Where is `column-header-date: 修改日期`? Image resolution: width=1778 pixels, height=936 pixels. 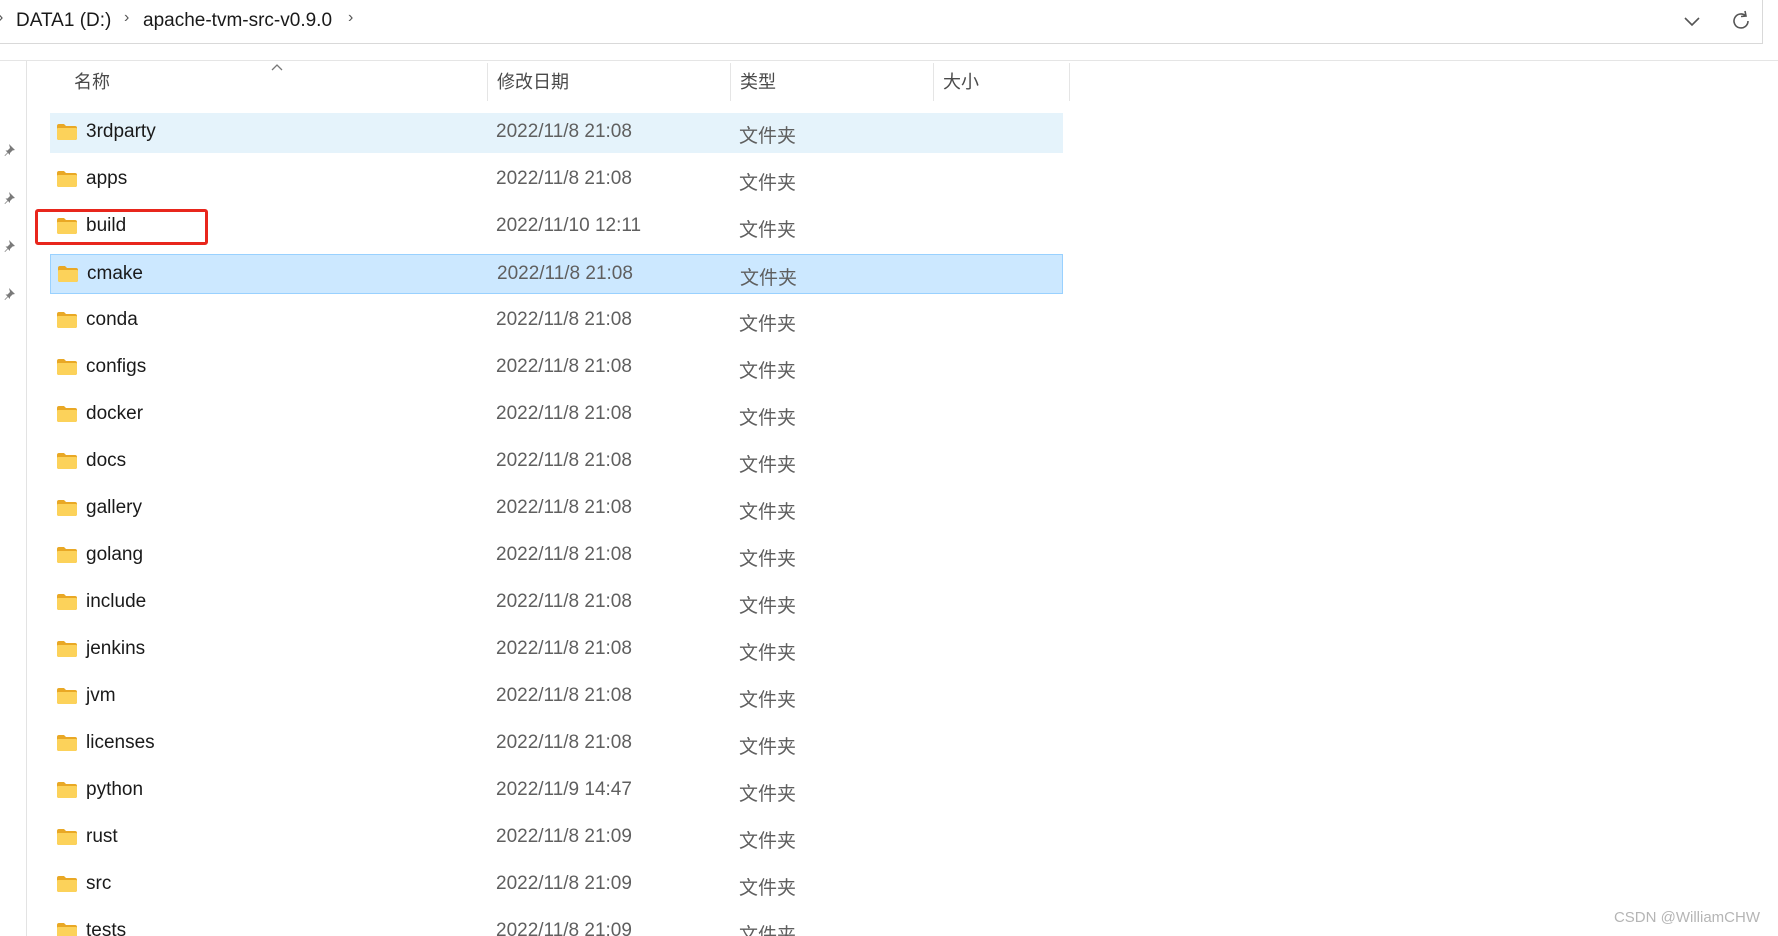 column-header-date: 修改日期 is located at coordinates (533, 82).